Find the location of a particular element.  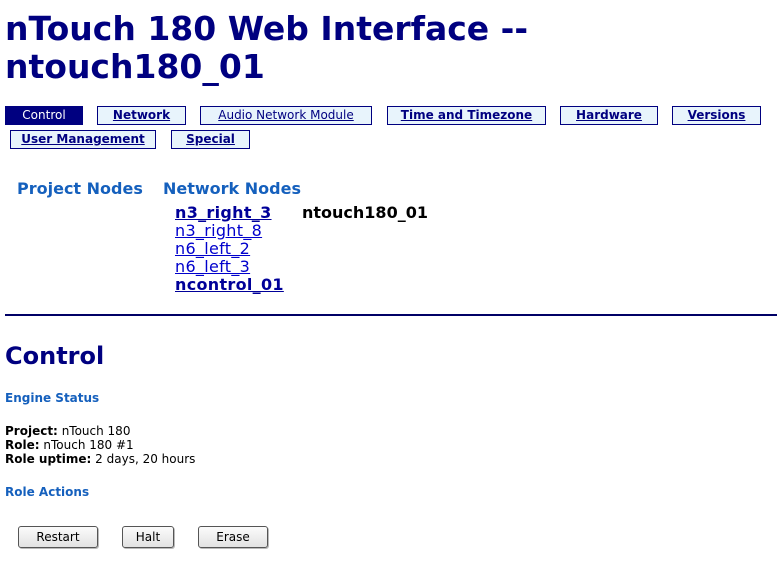

tab-user-management: User Management is located at coordinates (83, 139).